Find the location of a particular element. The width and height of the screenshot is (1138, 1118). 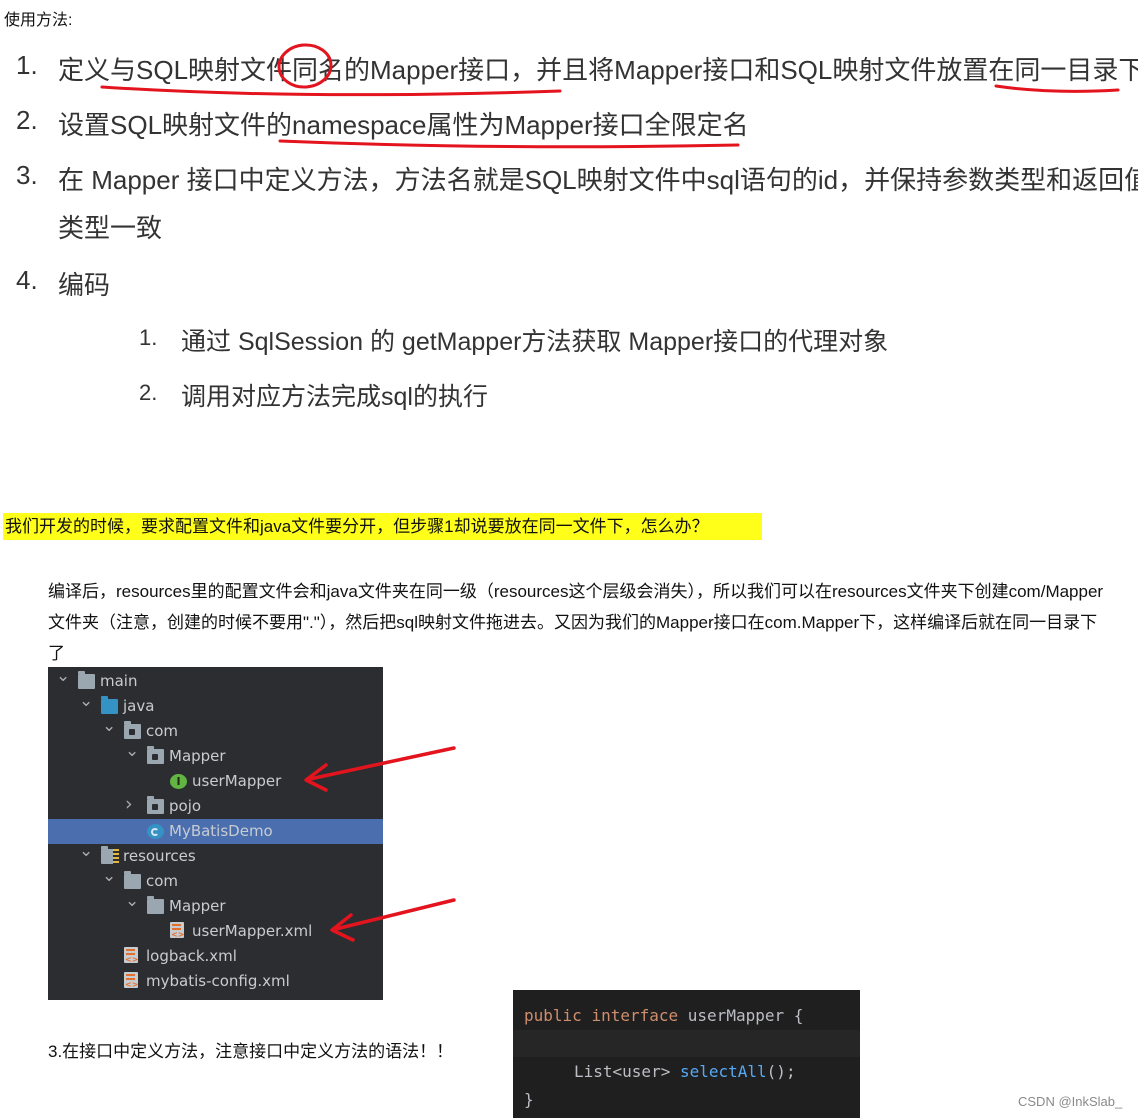

step-text-continued: 类型一致 is located at coordinates (110, 228).